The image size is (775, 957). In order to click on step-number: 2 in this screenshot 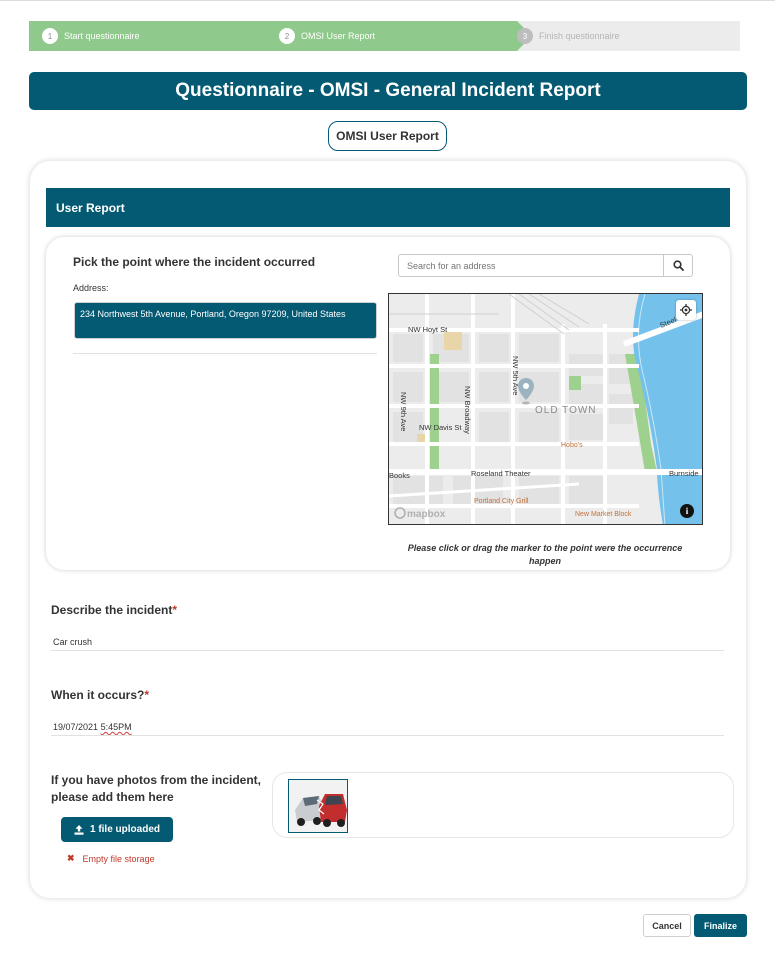, I will do `click(287, 36)`.